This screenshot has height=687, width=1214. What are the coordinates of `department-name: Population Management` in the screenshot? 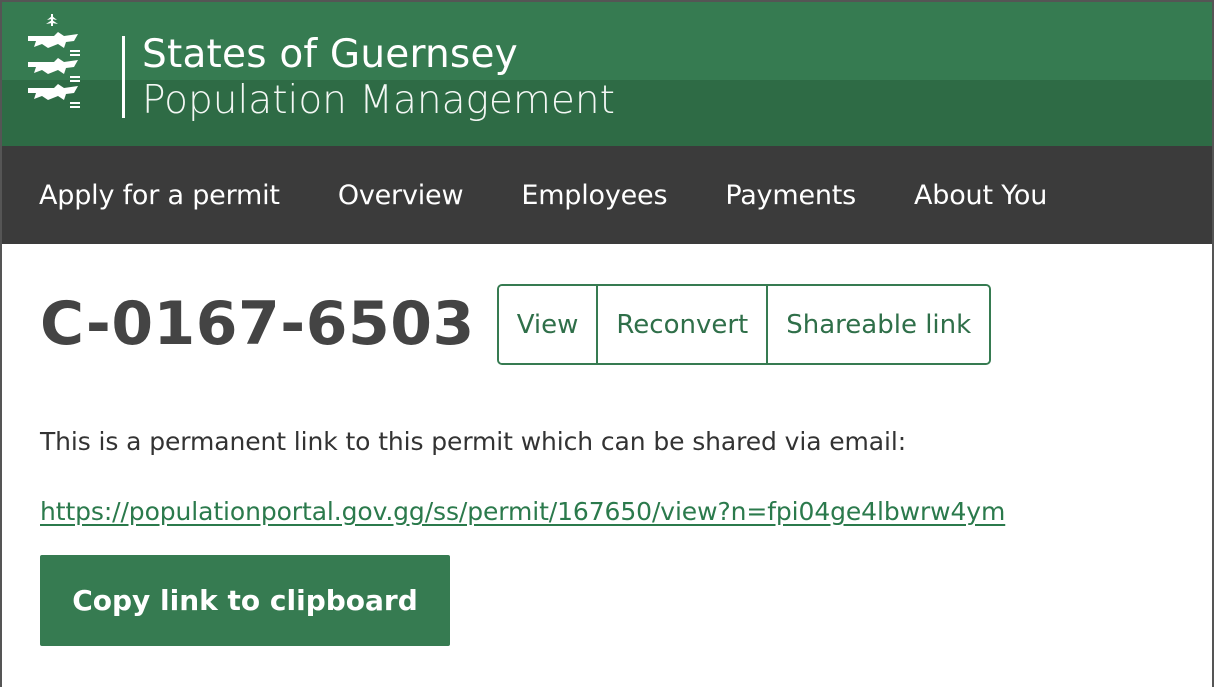 It's located at (378, 100).